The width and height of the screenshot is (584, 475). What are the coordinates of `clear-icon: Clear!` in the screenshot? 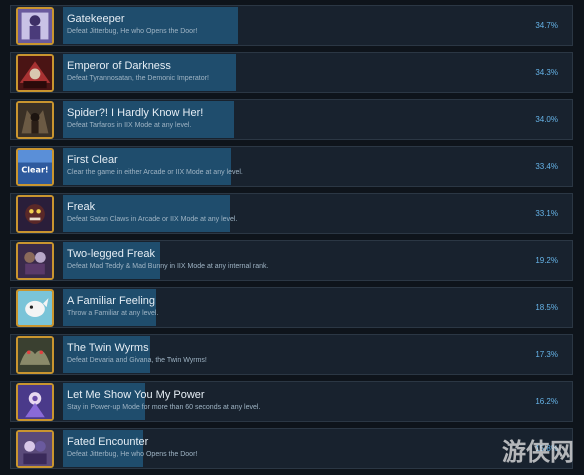 It's located at (35, 167).